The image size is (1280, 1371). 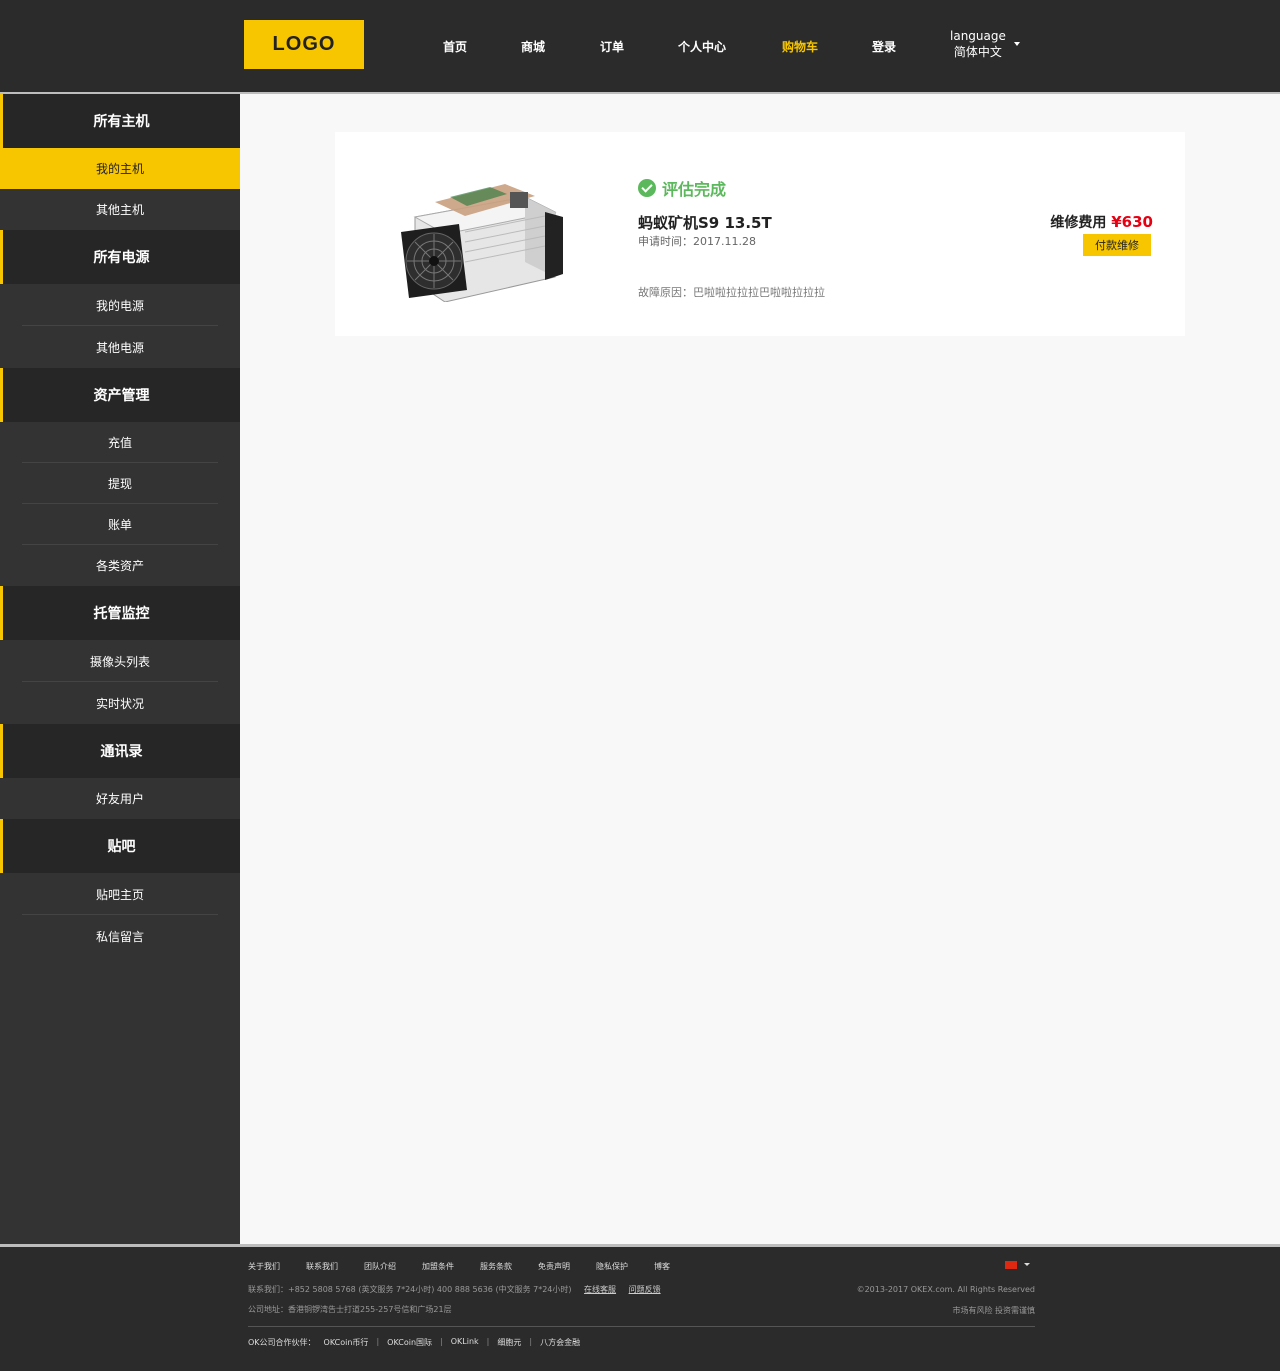 I want to click on footer-copyright: ©2013-2017 OKEX.com. All Rights Reserved, so click(x=945, y=1289).